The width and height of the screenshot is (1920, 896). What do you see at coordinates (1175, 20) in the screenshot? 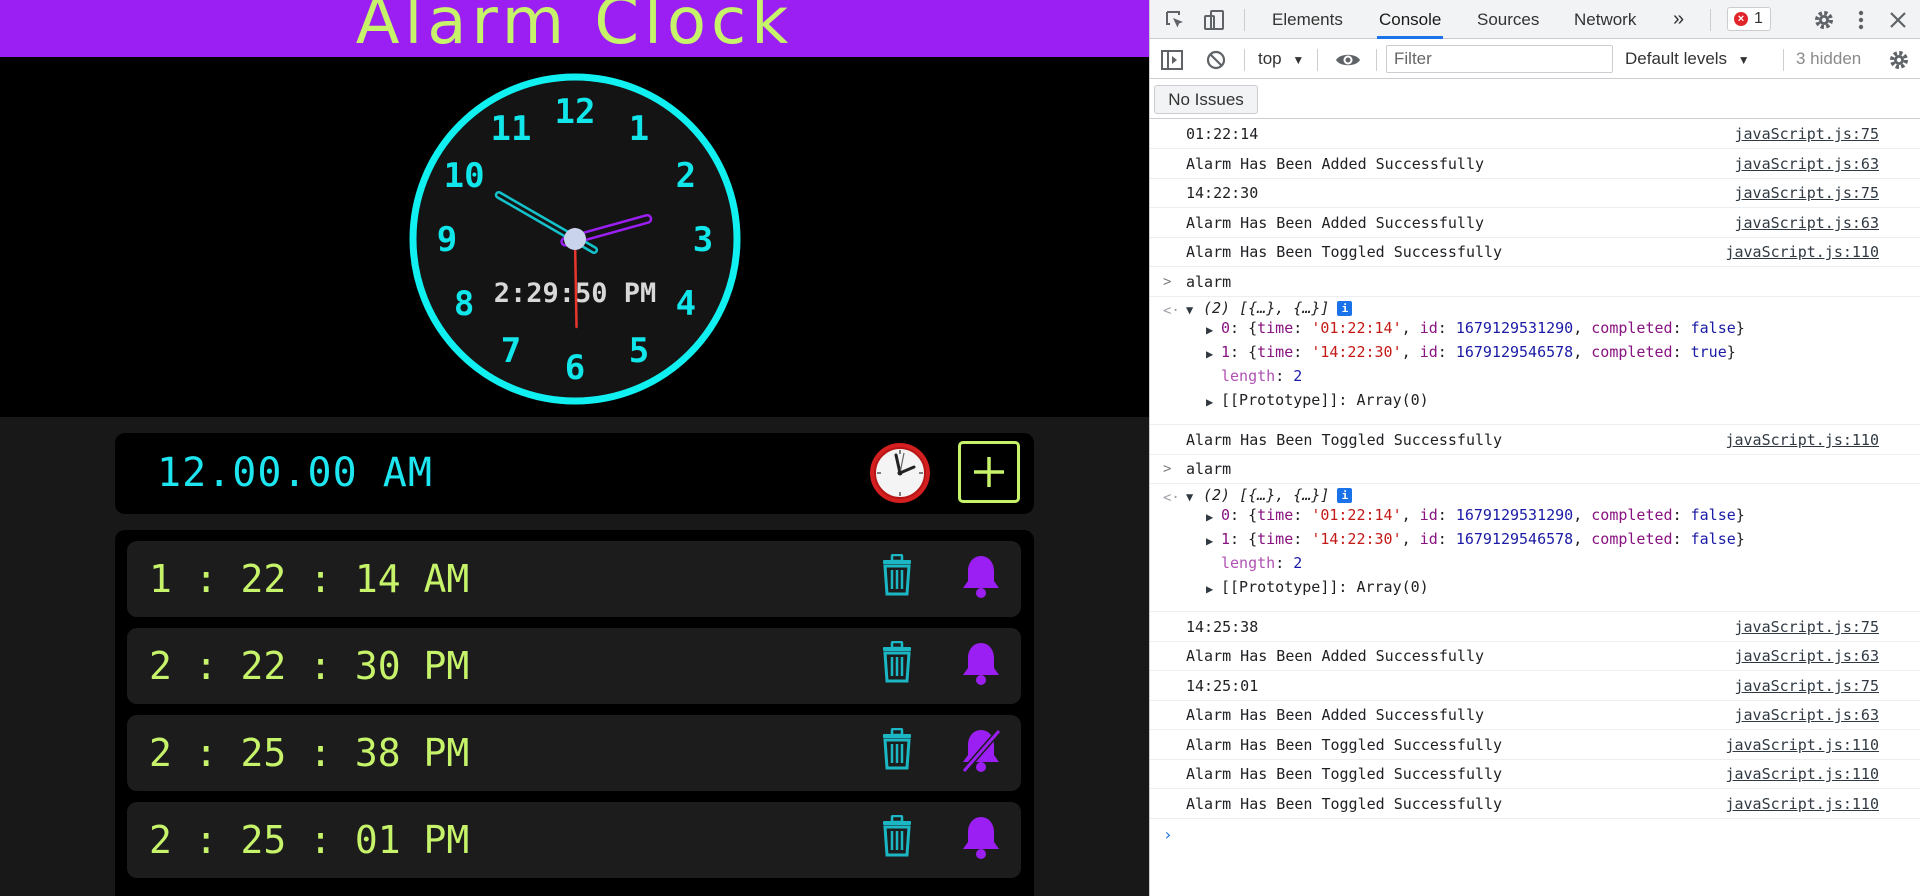
I see `inspect-element-icon` at bounding box center [1175, 20].